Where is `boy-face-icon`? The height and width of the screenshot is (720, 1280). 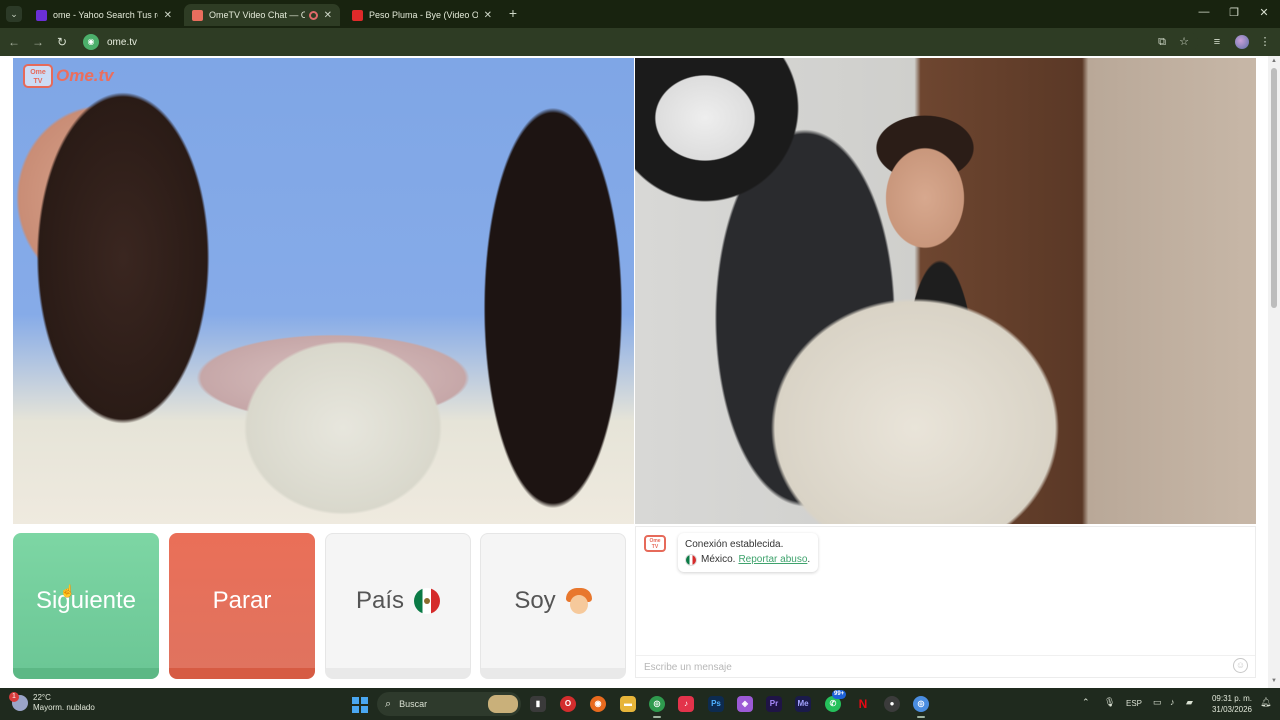
boy-face-icon is located at coordinates (578, 601).